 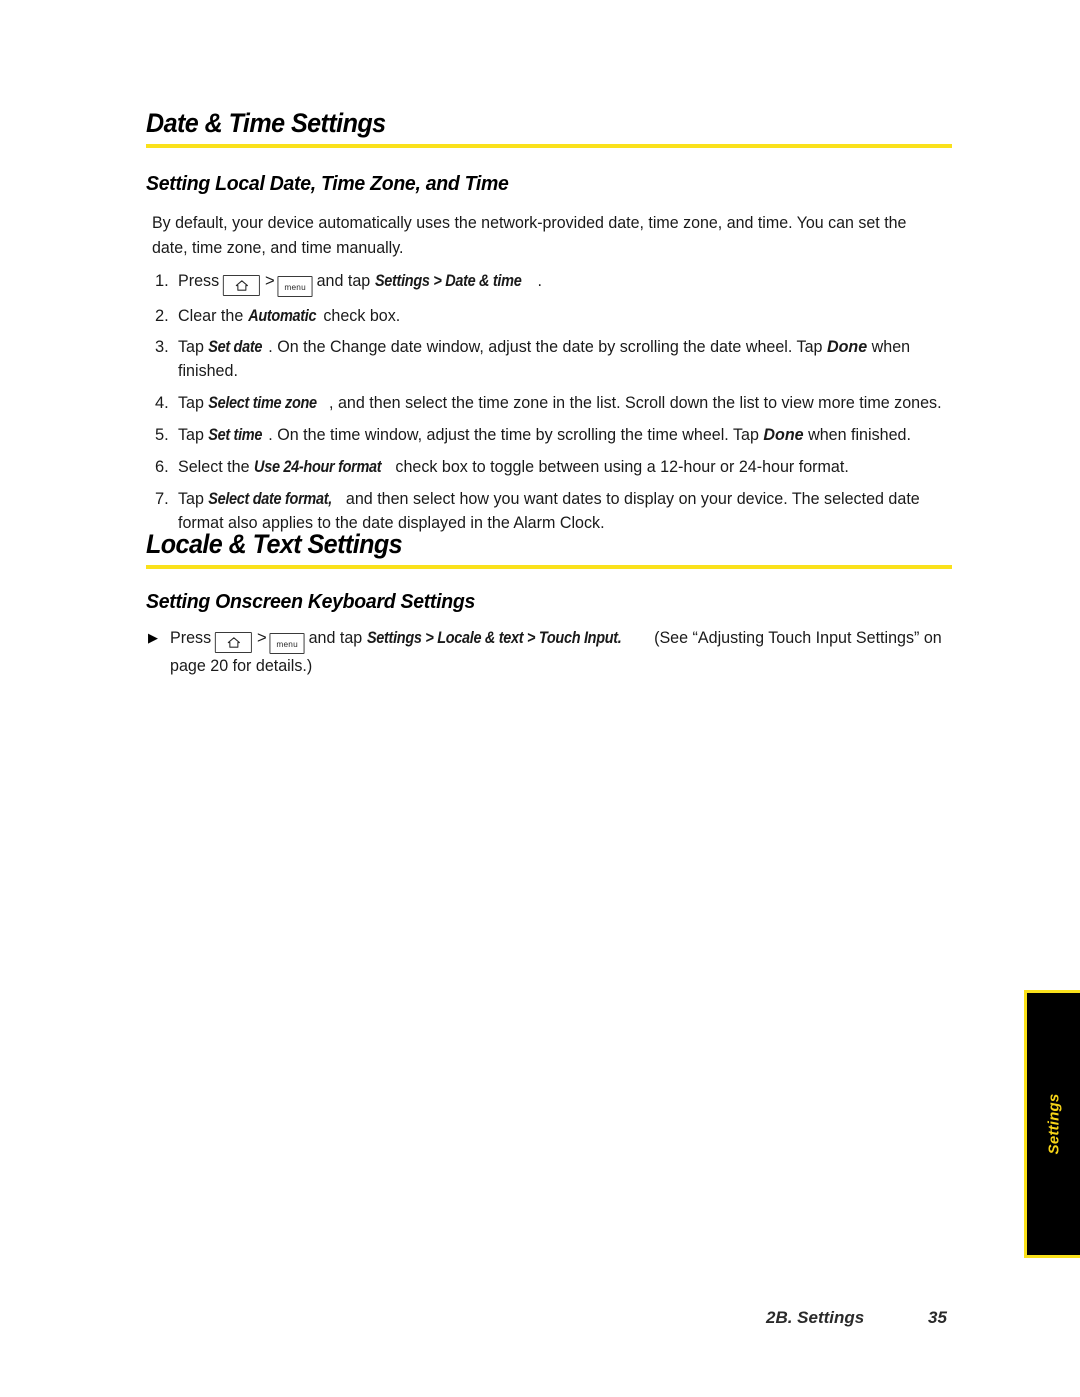 What do you see at coordinates (561, 316) in the screenshot?
I see `step-text: Clear the Automatic check box.` at bounding box center [561, 316].